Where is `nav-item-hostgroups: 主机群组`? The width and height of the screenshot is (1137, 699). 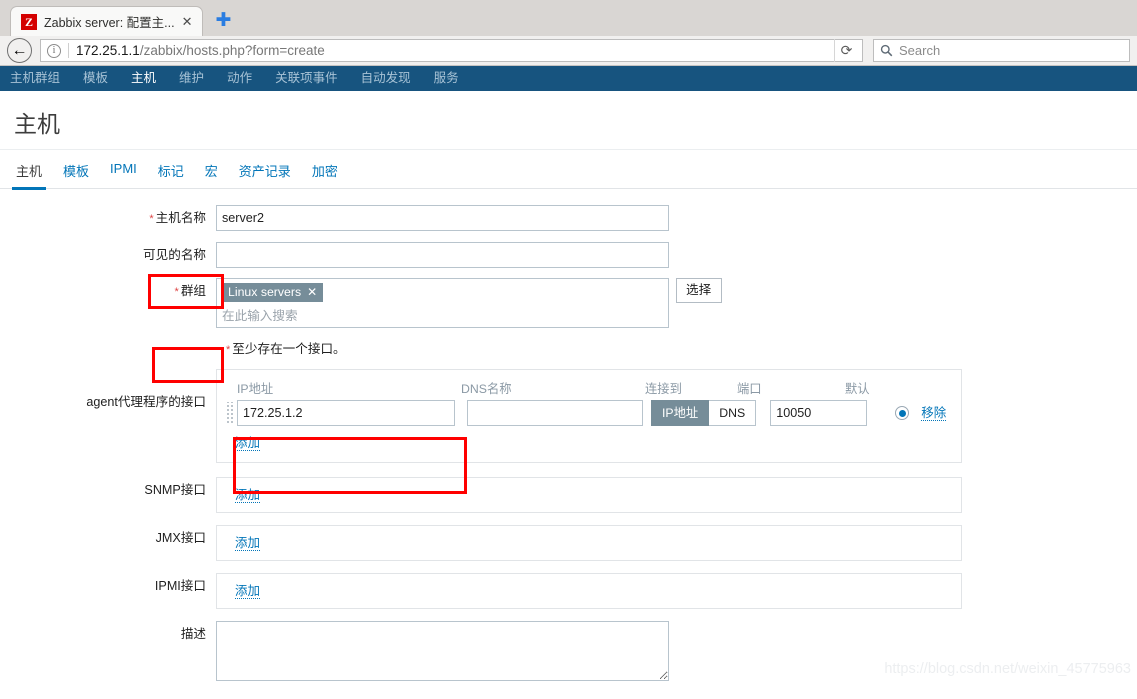
nav-item-hostgroups: 主机群组 is located at coordinates (35, 78).